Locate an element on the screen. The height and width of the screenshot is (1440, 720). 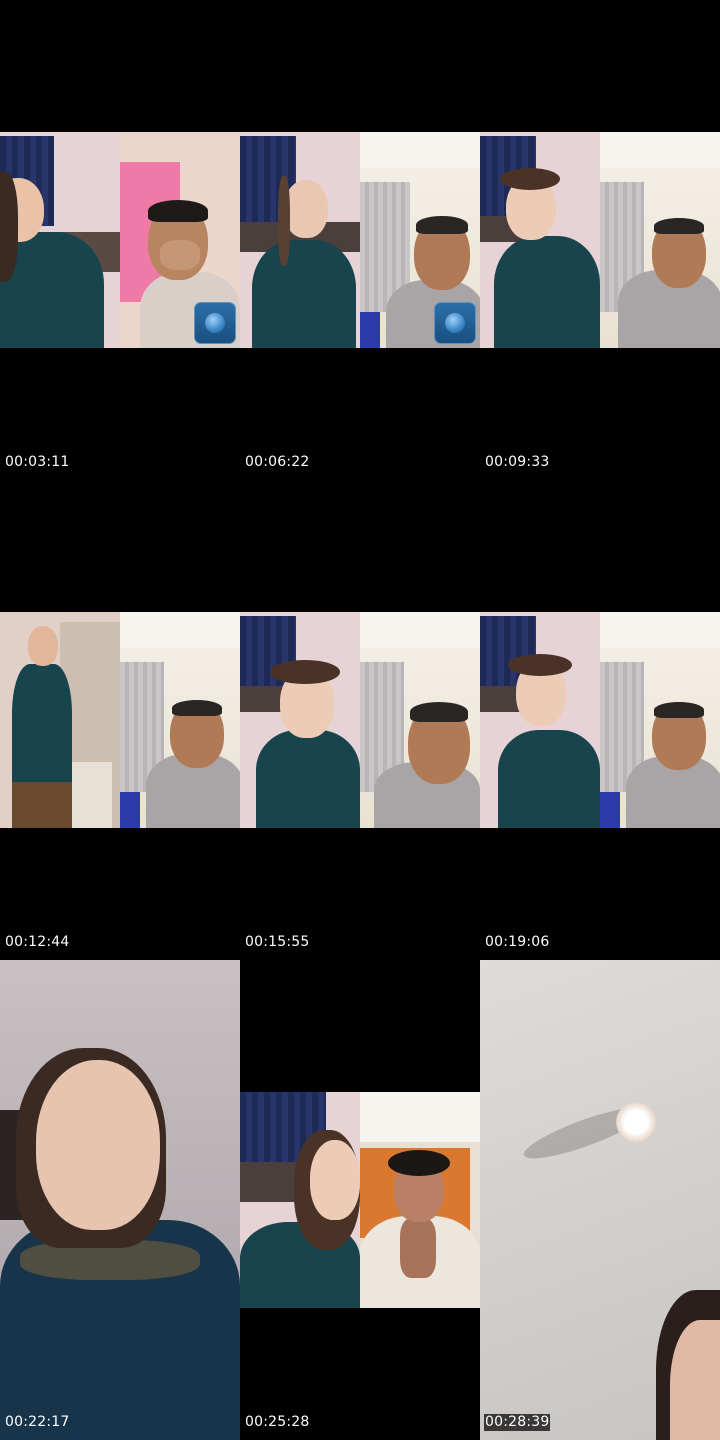
thumbnail-2: 00:06:22 is located at coordinates (360, 240).